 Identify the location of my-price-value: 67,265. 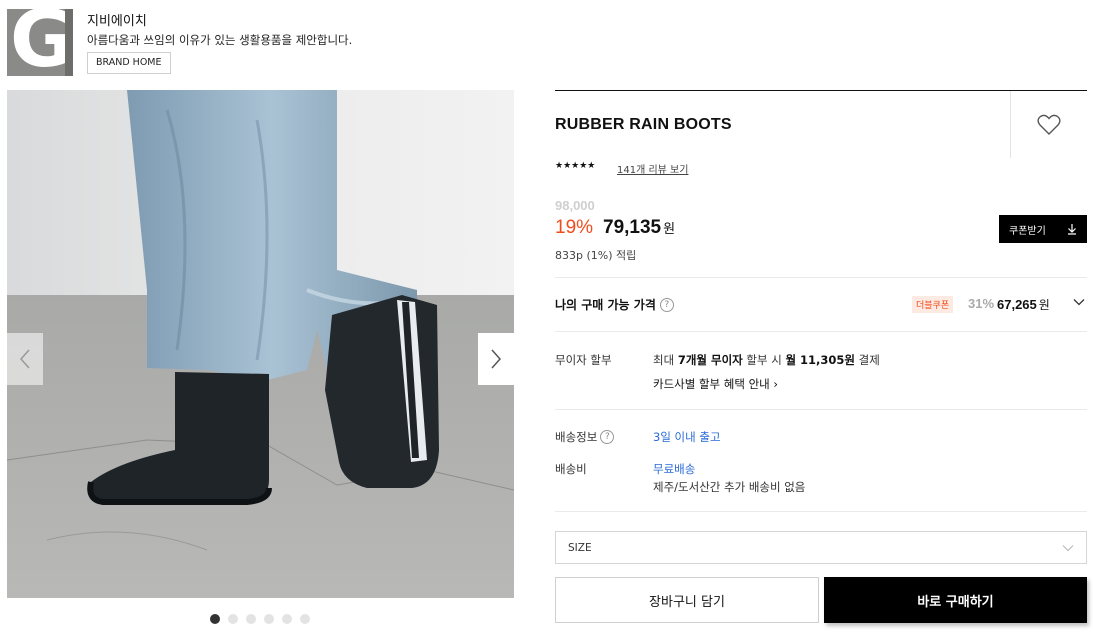
(1017, 304).